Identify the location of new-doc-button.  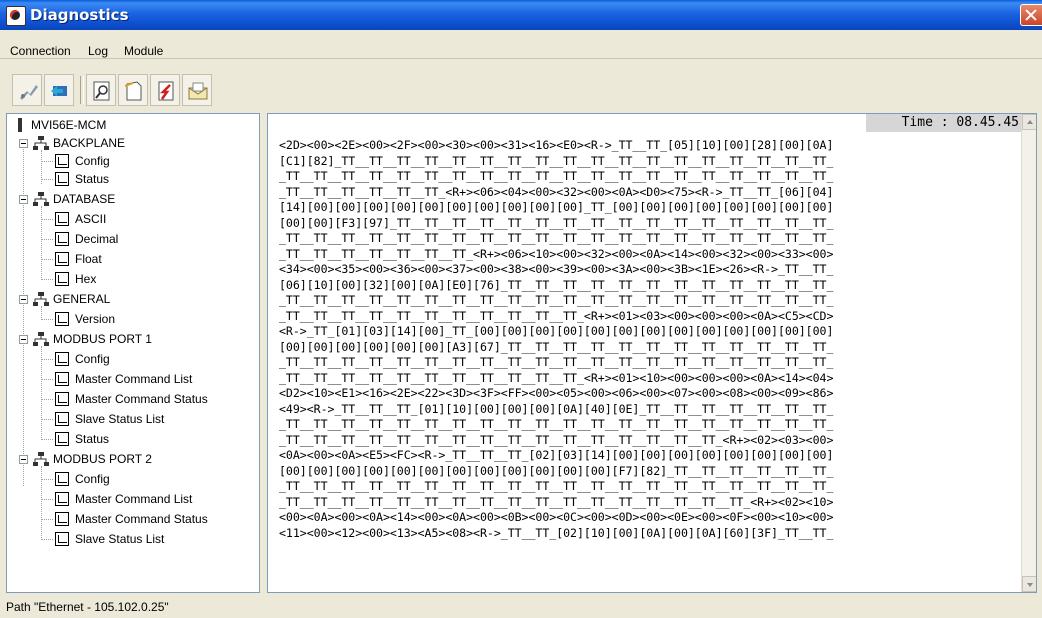
(133, 90).